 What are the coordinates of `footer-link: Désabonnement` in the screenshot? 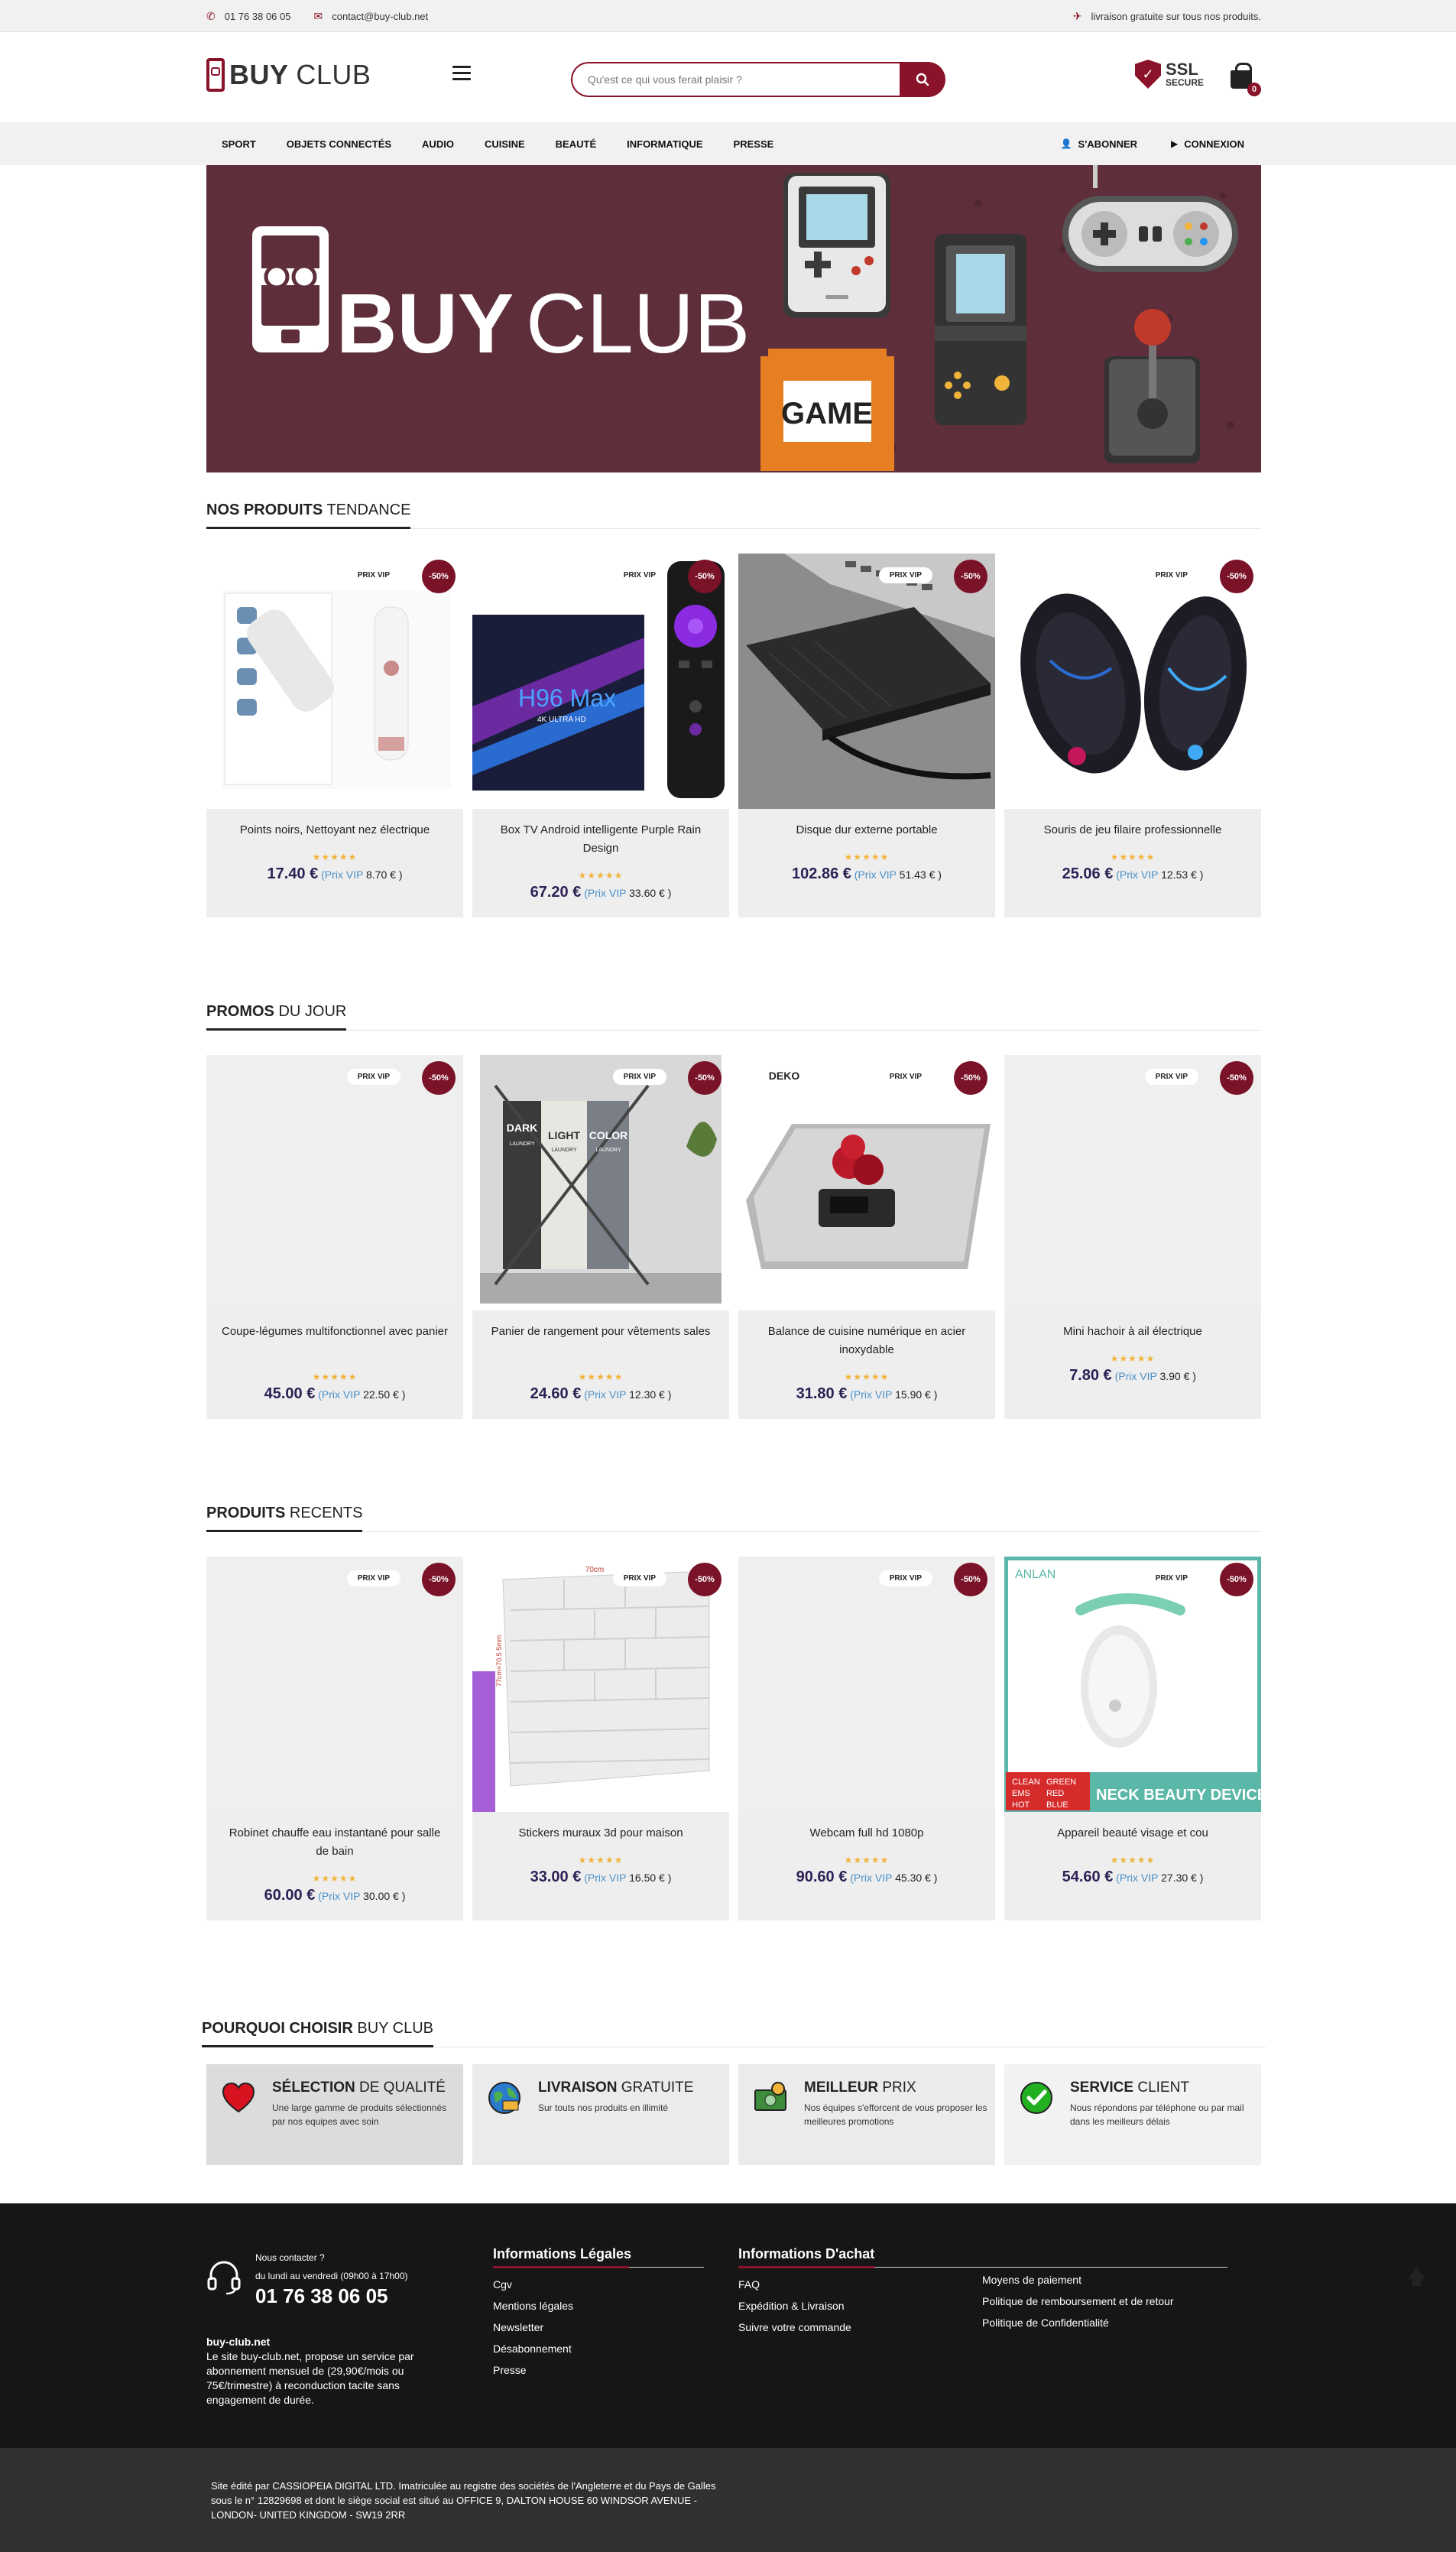 It's located at (598, 2348).